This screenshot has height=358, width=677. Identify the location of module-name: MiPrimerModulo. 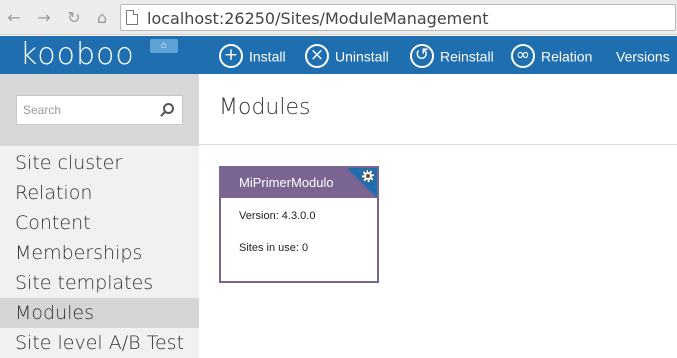
(286, 182).